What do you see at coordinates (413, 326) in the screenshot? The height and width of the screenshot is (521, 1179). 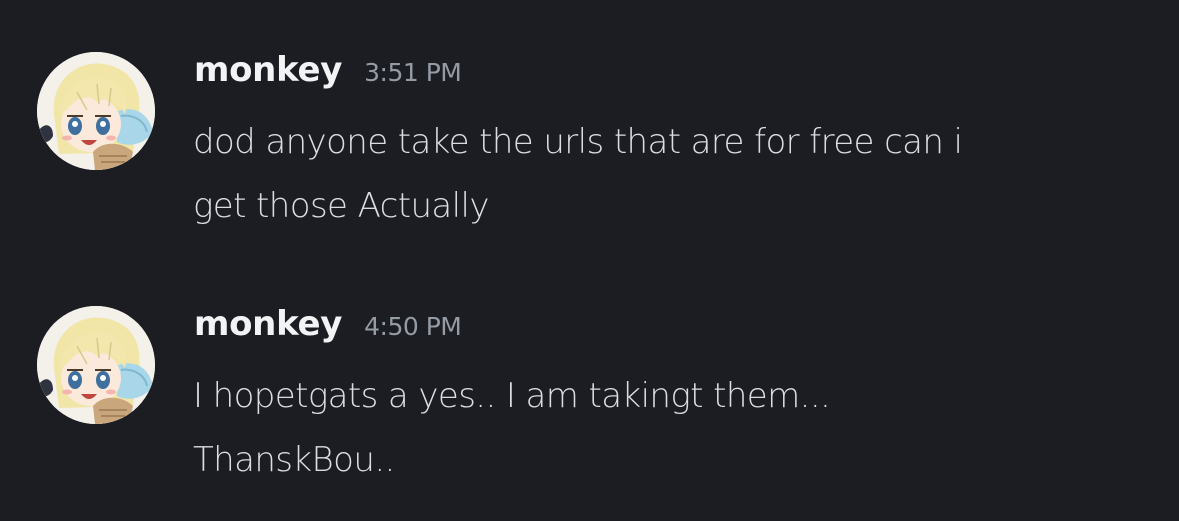 I see `timestamp: 4:50 PM` at bounding box center [413, 326].